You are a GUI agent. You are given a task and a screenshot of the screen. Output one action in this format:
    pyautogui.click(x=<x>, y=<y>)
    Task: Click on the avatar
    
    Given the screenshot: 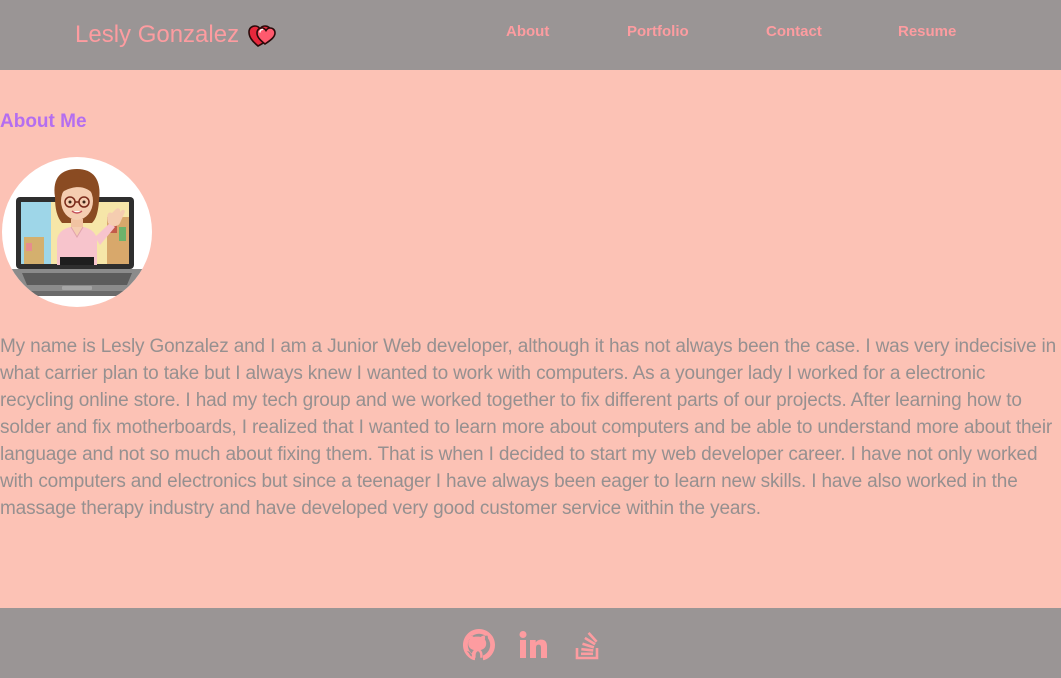 What is the action you would take?
    pyautogui.click(x=77, y=232)
    